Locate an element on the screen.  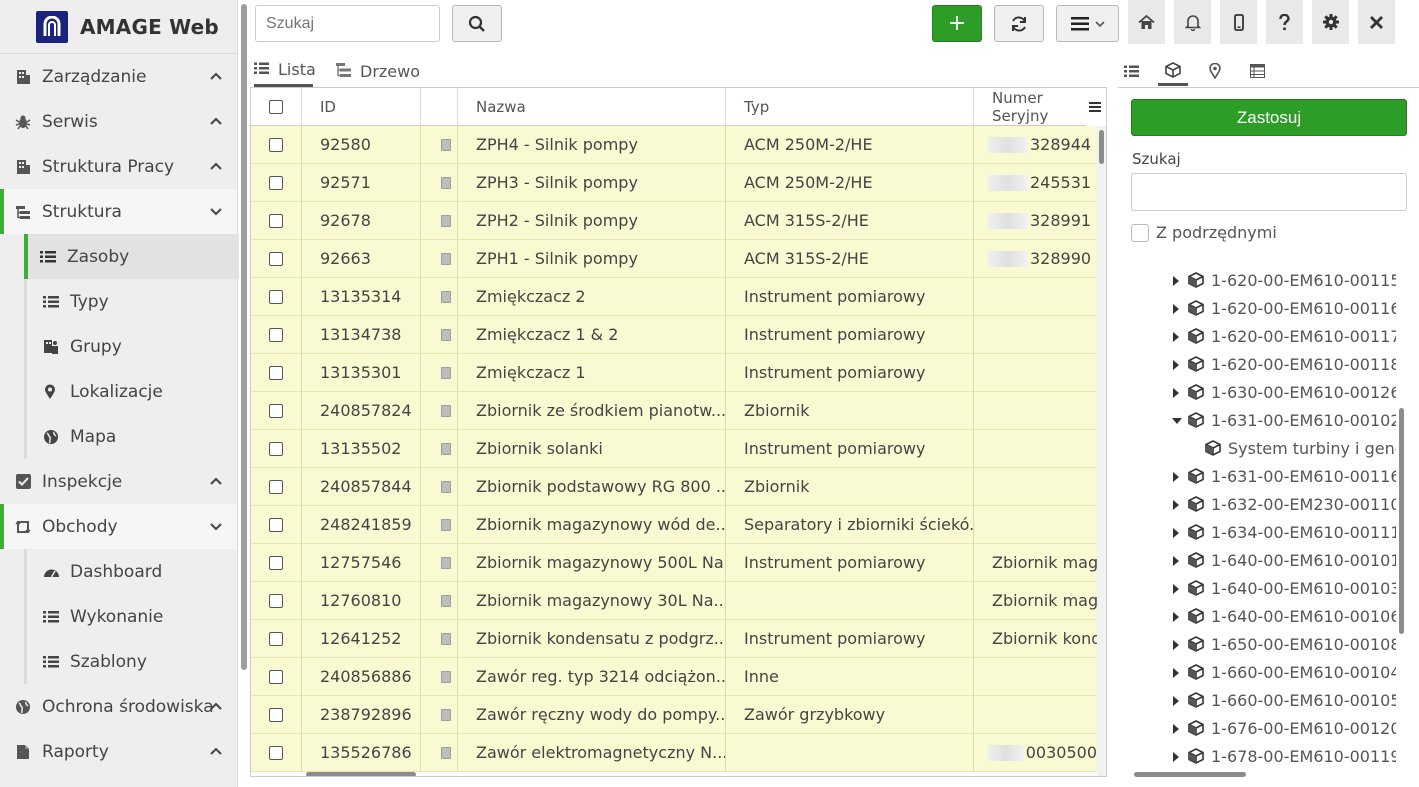
tree-horizontal-scrollbar is located at coordinates (1190, 774).